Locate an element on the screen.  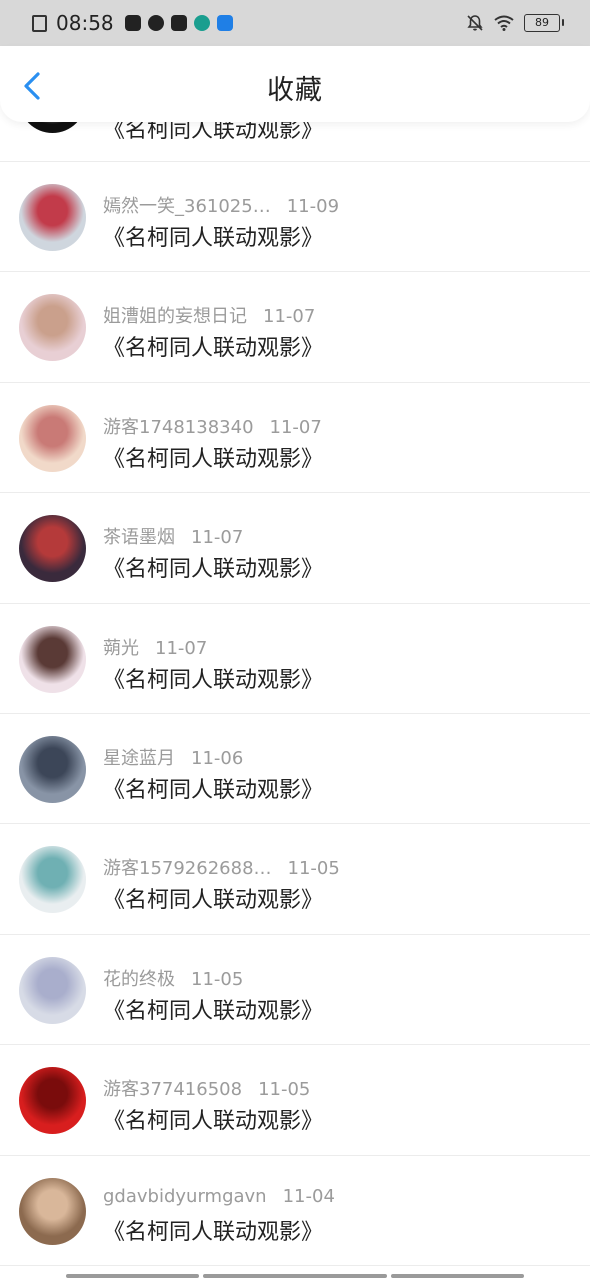
battery-icon: 89 is located at coordinates (544, 23).